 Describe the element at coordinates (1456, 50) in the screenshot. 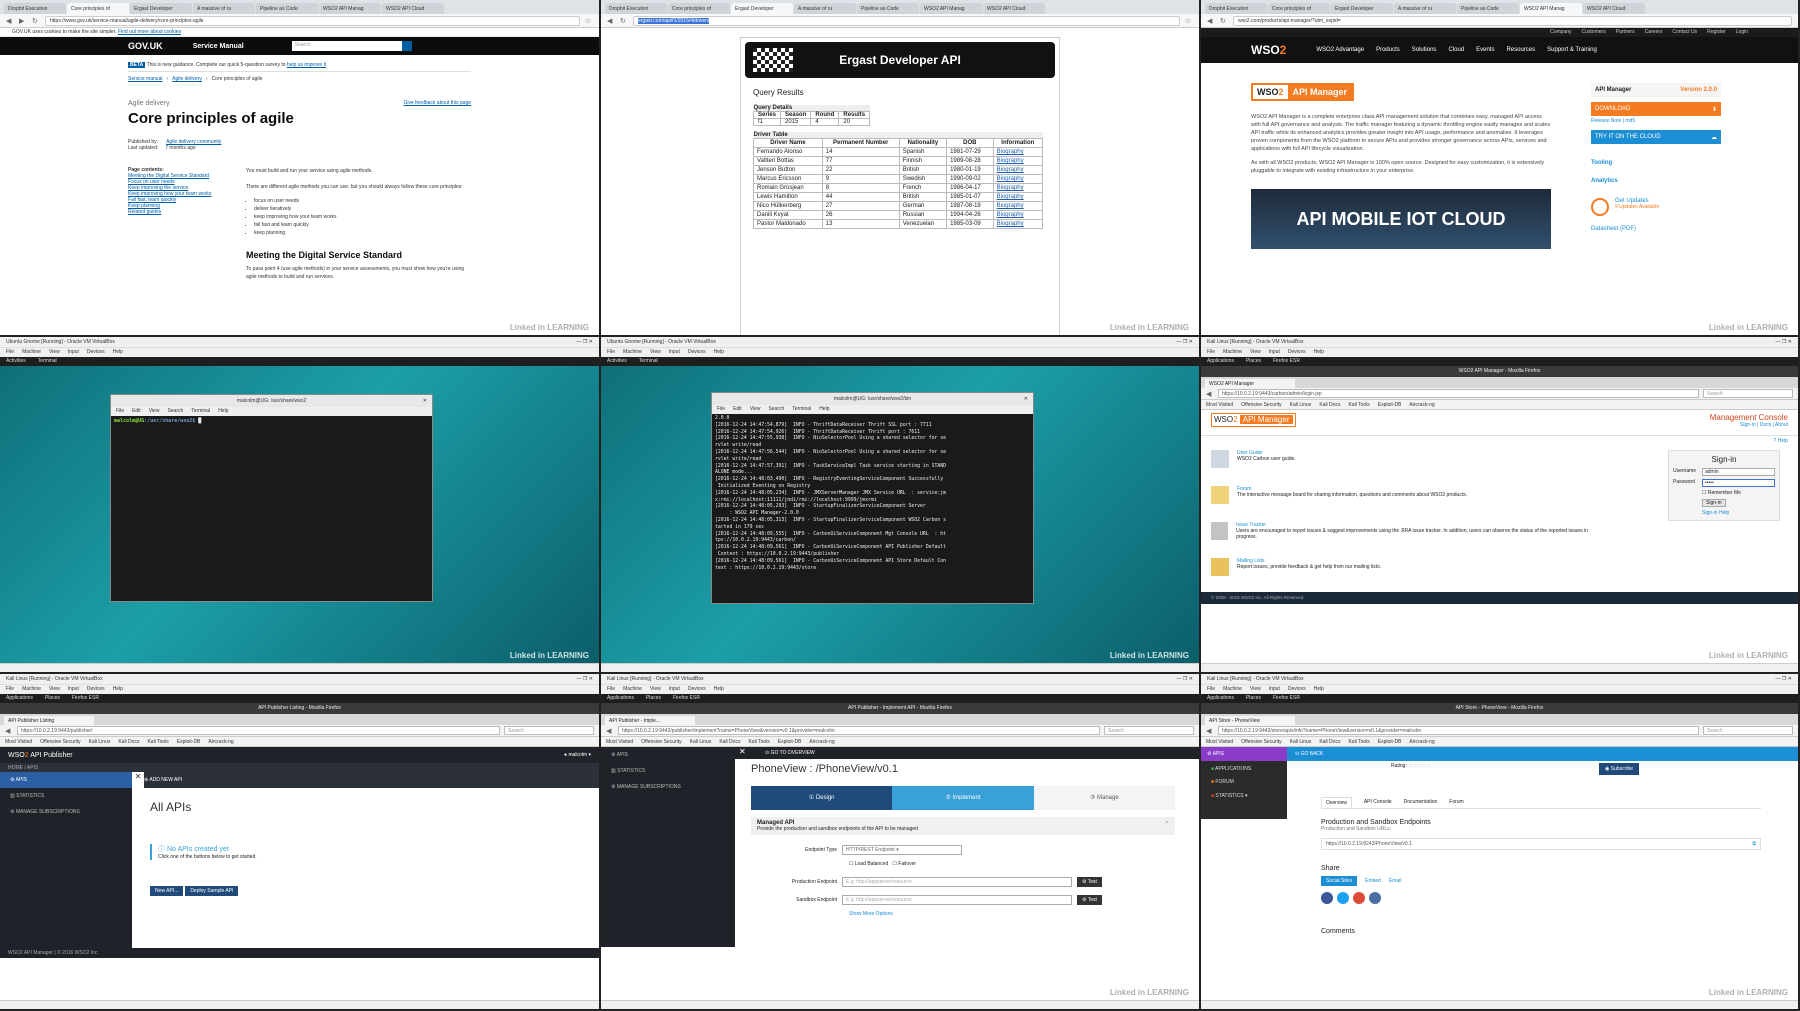

I see `nav-item: Cloud` at that location.